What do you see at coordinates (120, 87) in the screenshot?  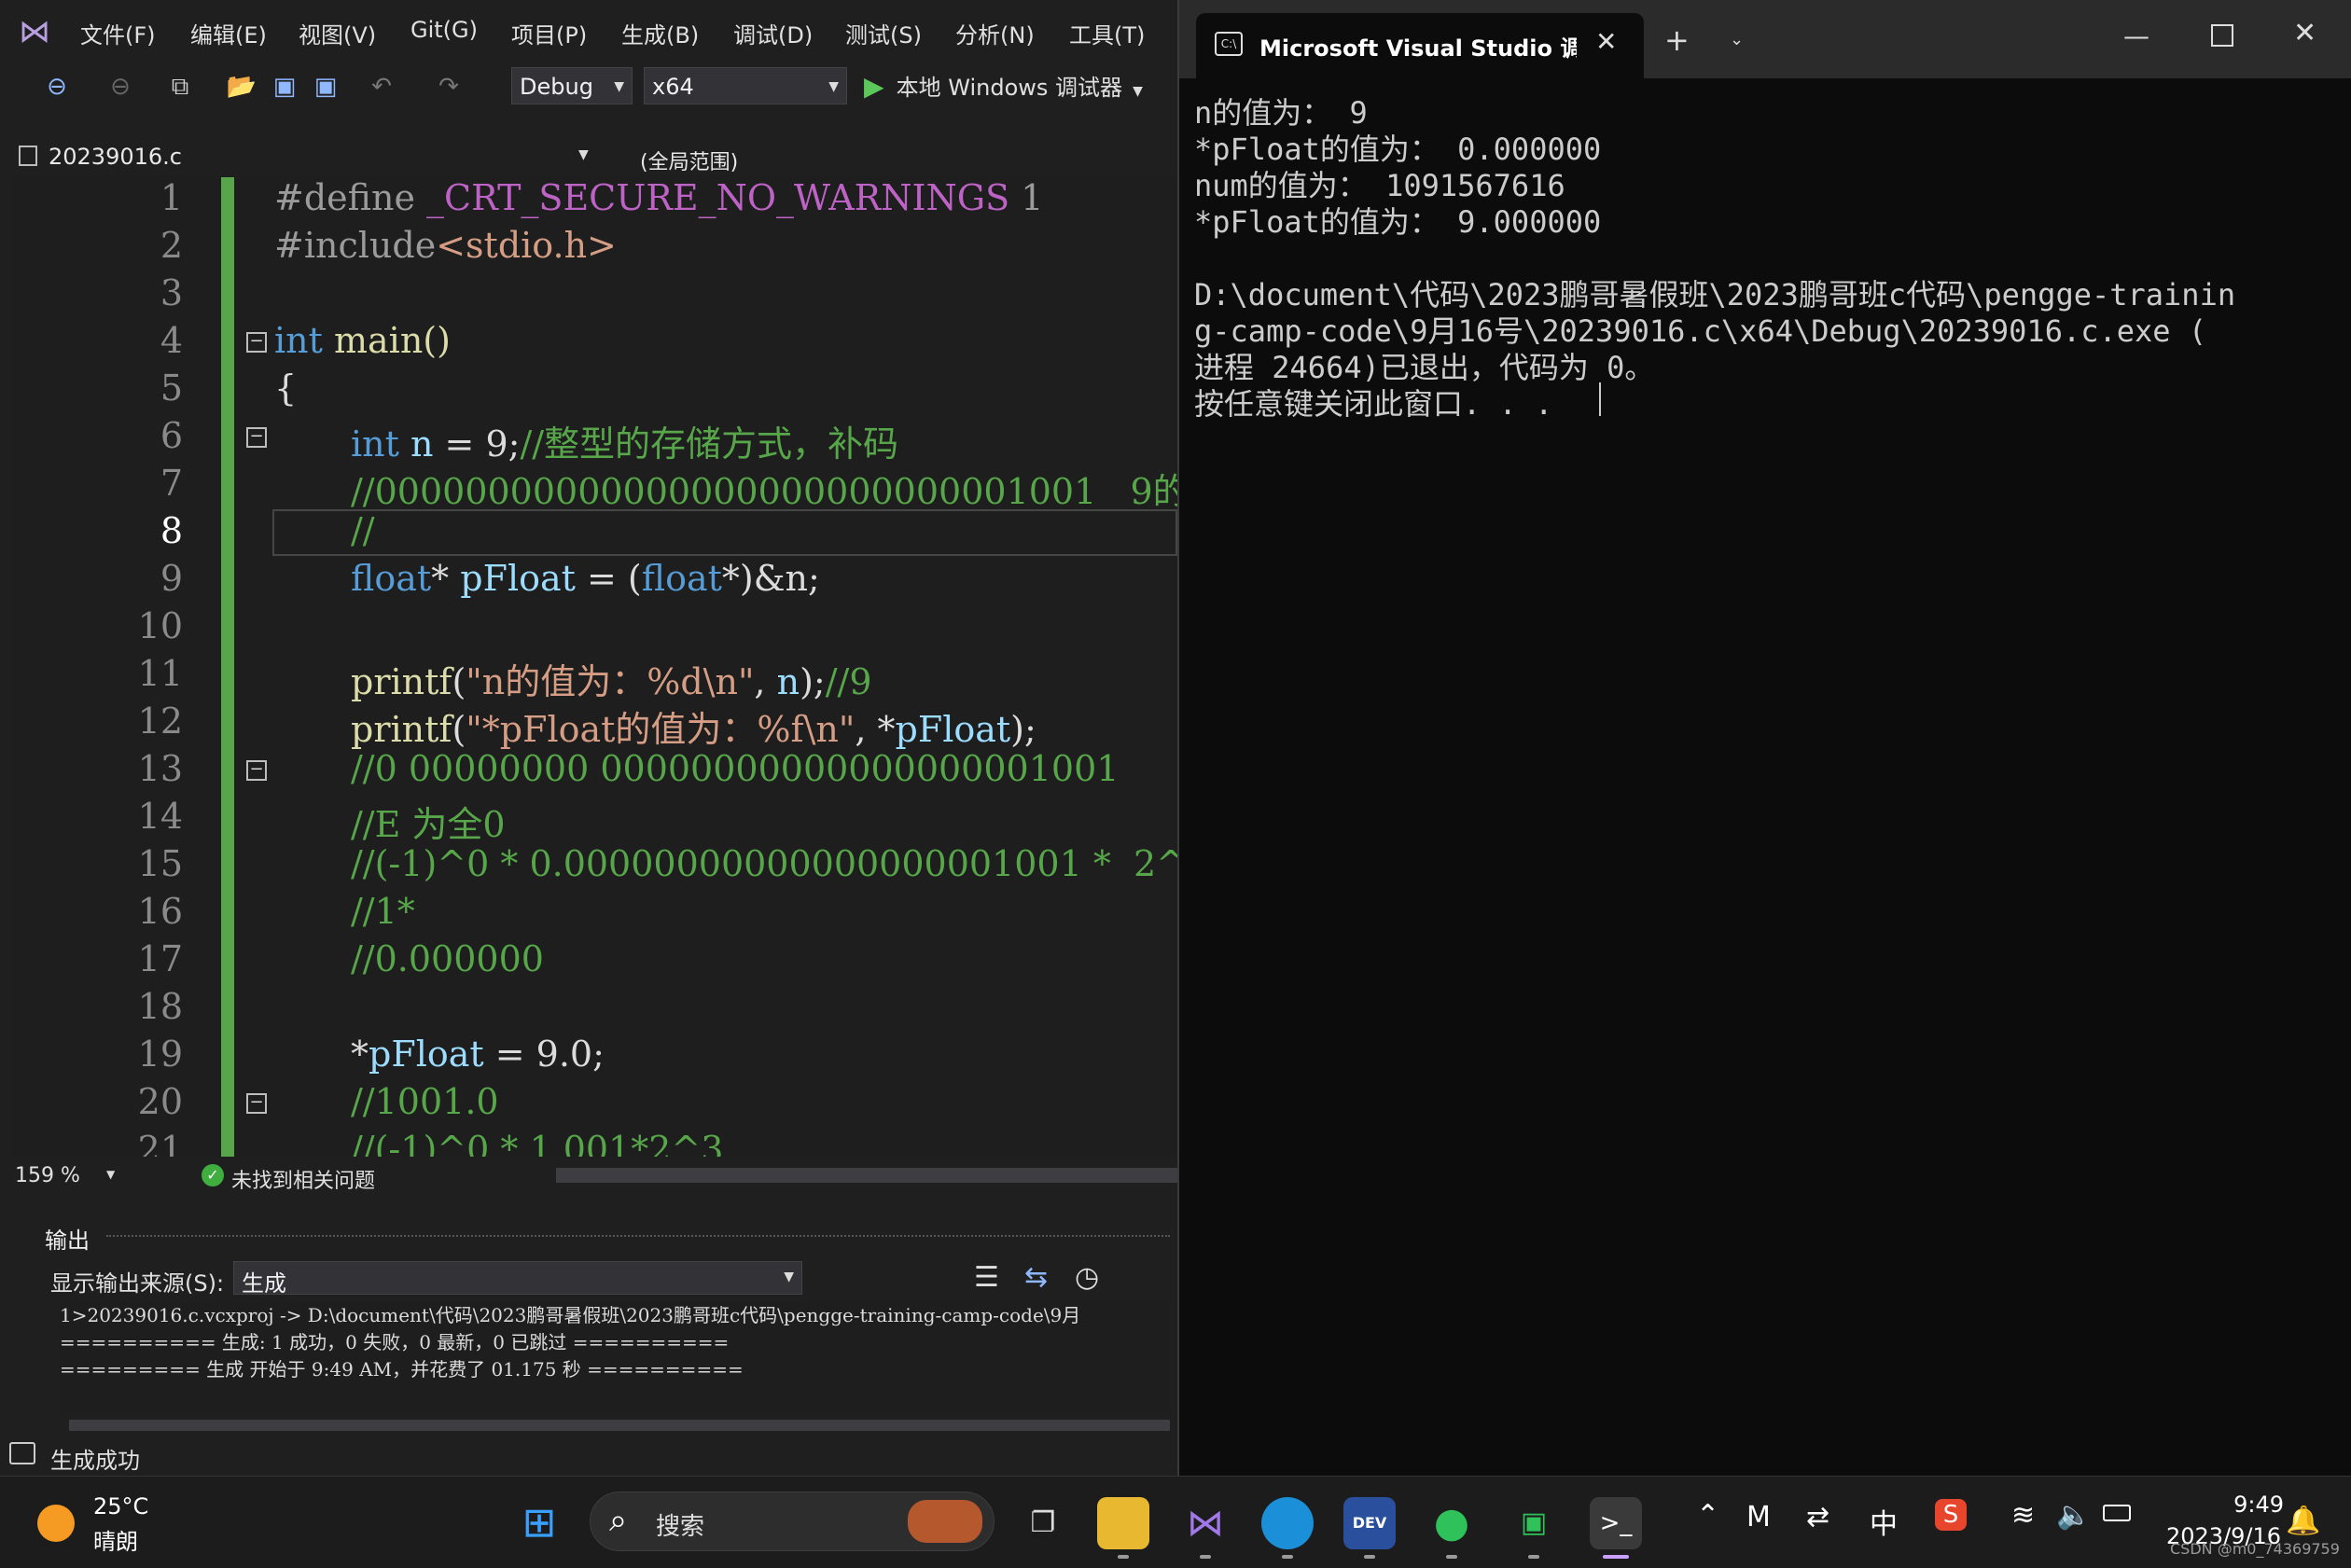 I see `forward-icon: ⊖` at bounding box center [120, 87].